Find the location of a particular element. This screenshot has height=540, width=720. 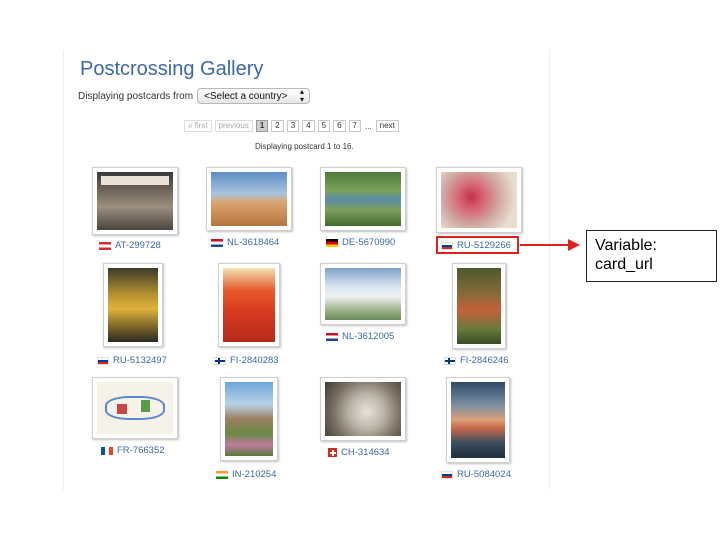

card-url-highlight-box is located at coordinates (477, 245).